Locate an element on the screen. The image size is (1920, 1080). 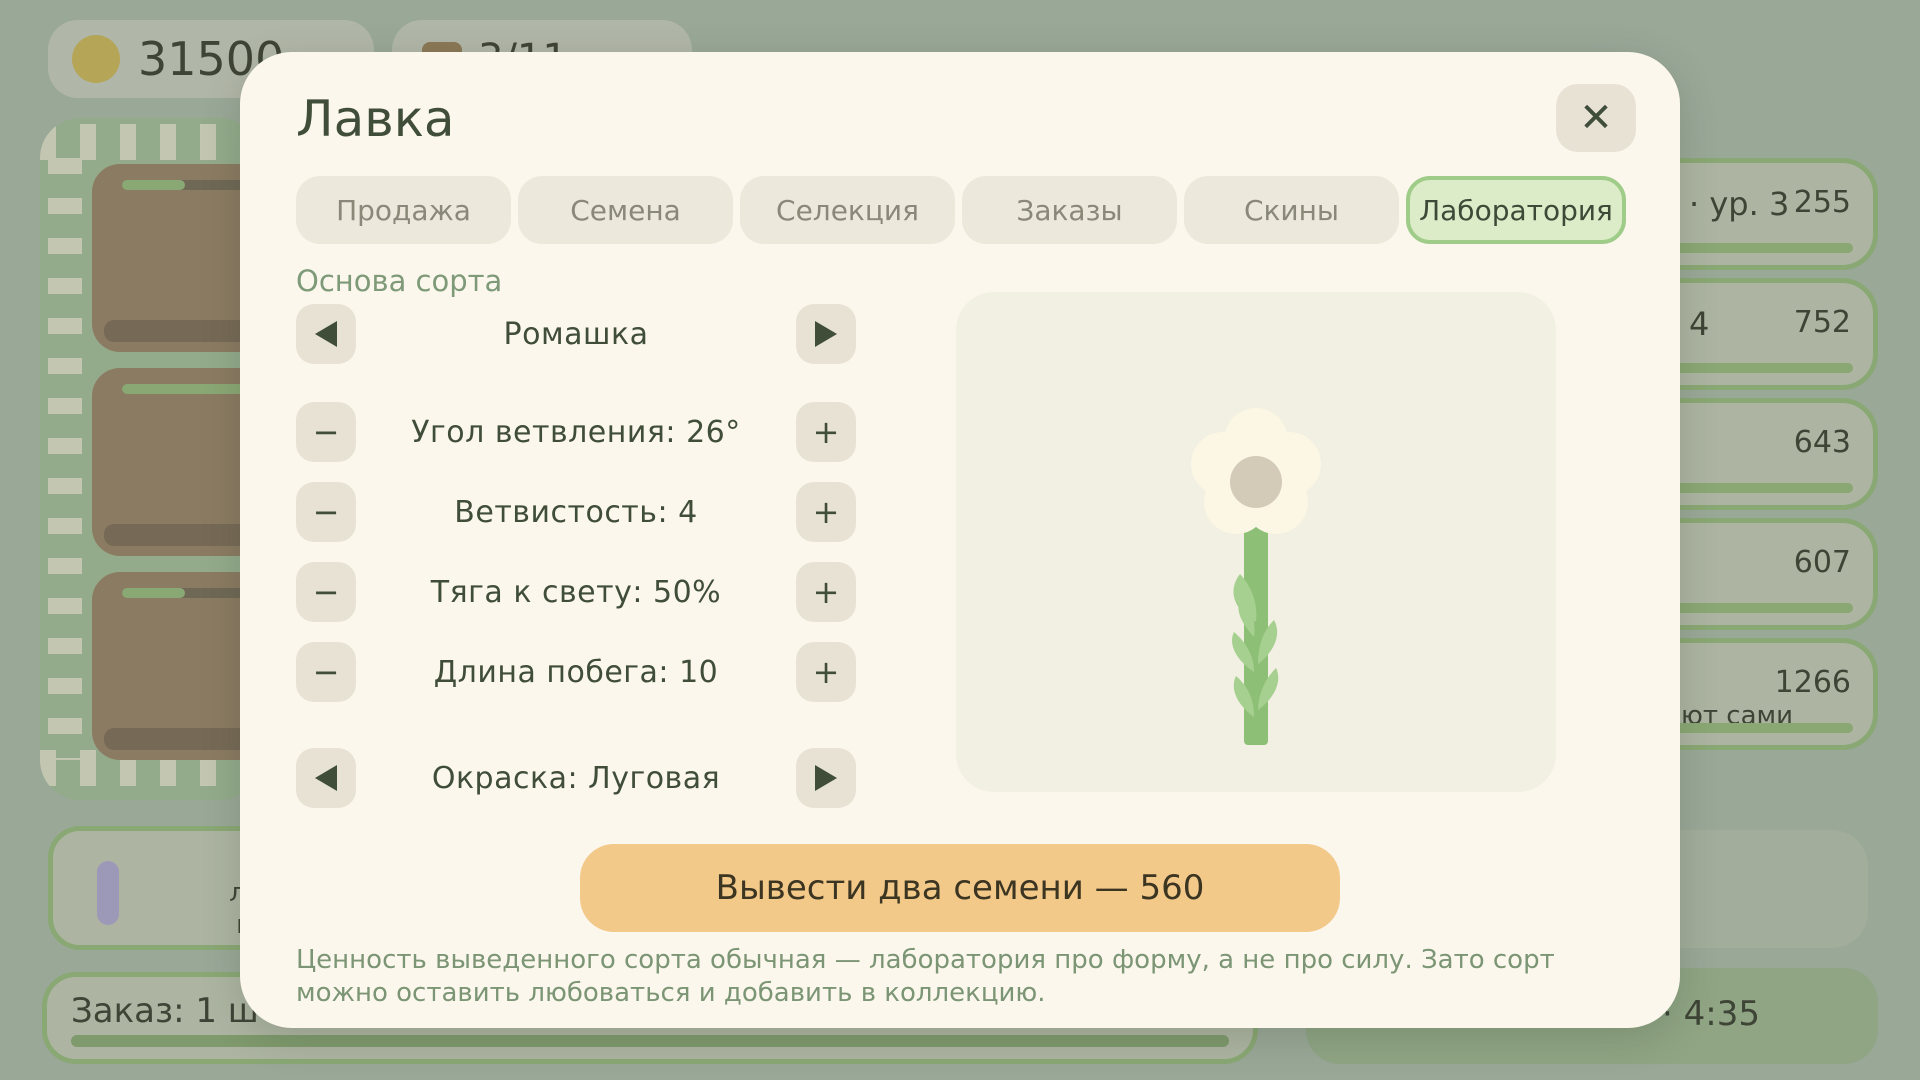
param-row-length: − Длина побега: 10 + is located at coordinates (576, 672).